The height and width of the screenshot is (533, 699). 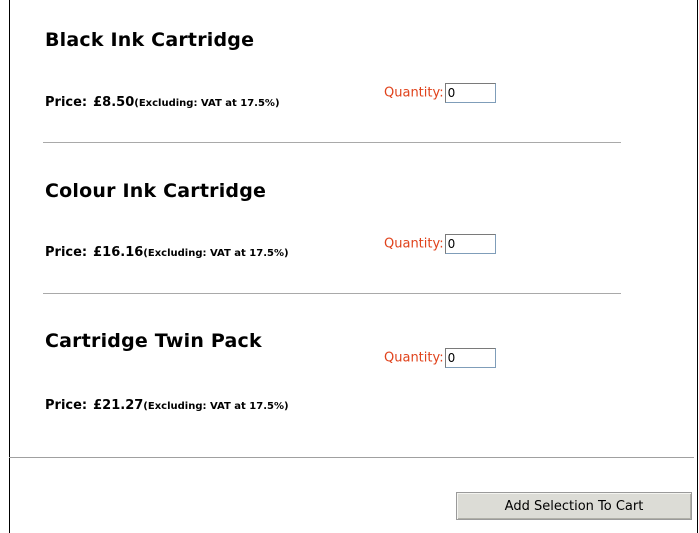 I want to click on footer-divider, so click(x=351, y=457).